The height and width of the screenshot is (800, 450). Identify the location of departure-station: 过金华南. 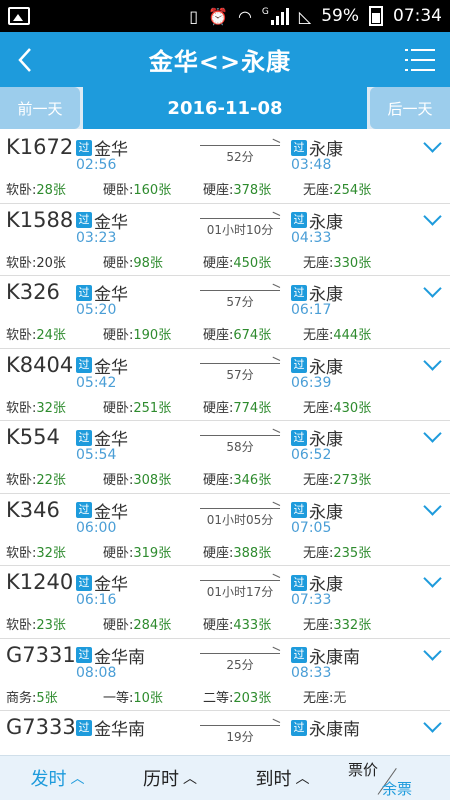
(110, 727).